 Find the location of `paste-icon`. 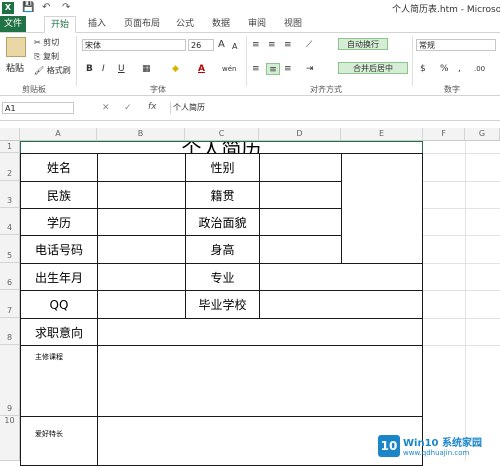

paste-icon is located at coordinates (16, 47).